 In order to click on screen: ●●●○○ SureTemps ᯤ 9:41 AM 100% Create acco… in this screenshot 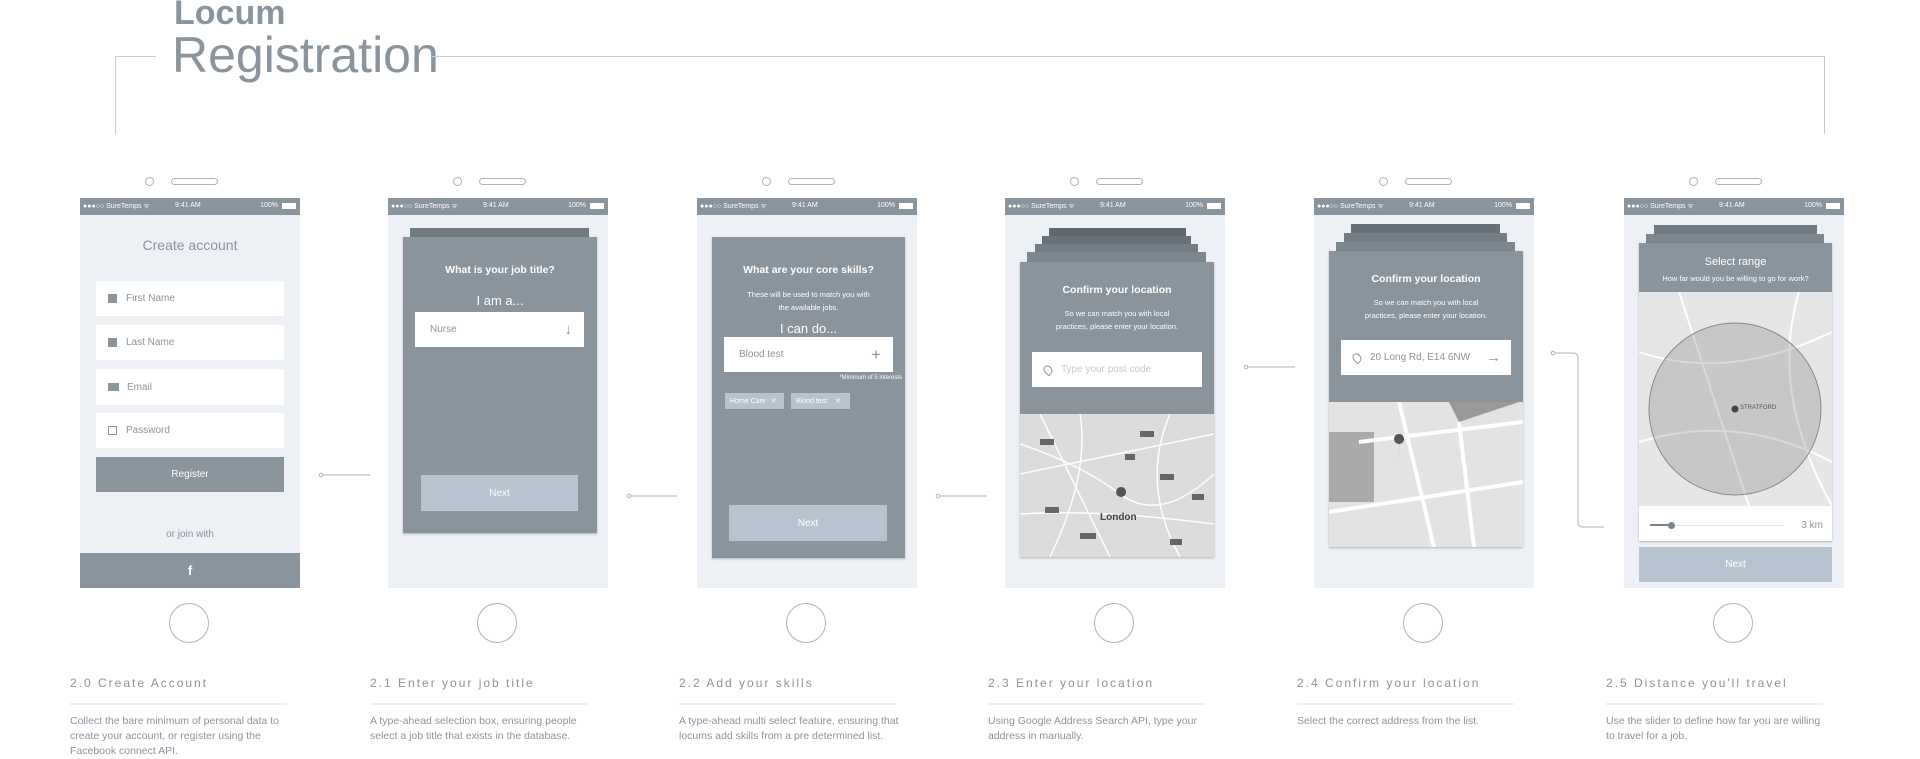, I will do `click(190, 393)`.